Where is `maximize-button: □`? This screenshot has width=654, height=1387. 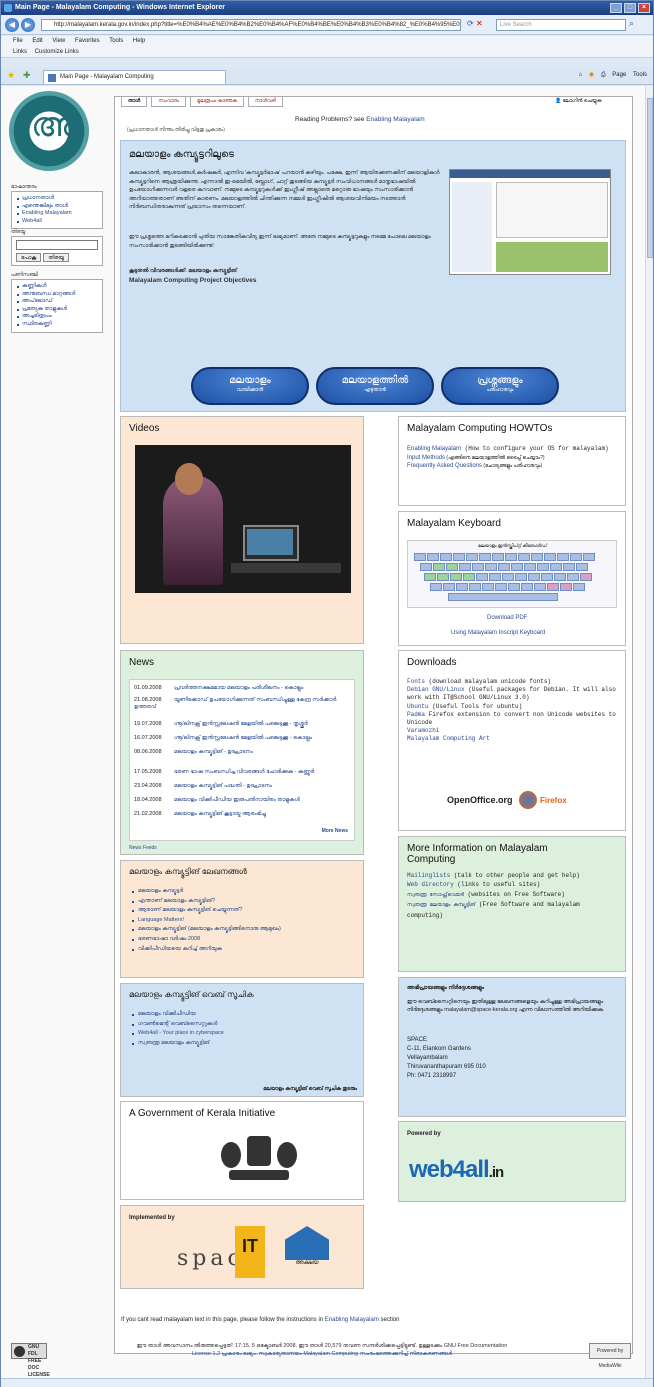
maximize-button: □ is located at coordinates (630, 8).